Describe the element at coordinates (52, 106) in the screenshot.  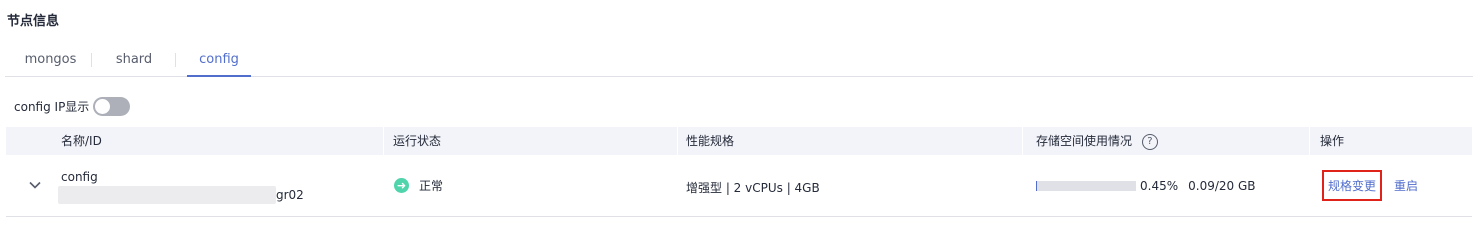
I see `ip-display-label: config IP显示` at that location.